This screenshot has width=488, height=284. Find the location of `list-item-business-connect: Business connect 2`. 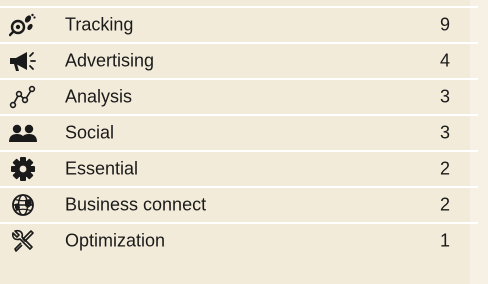

list-item-business-connect: Business connect 2 is located at coordinates (239, 204).